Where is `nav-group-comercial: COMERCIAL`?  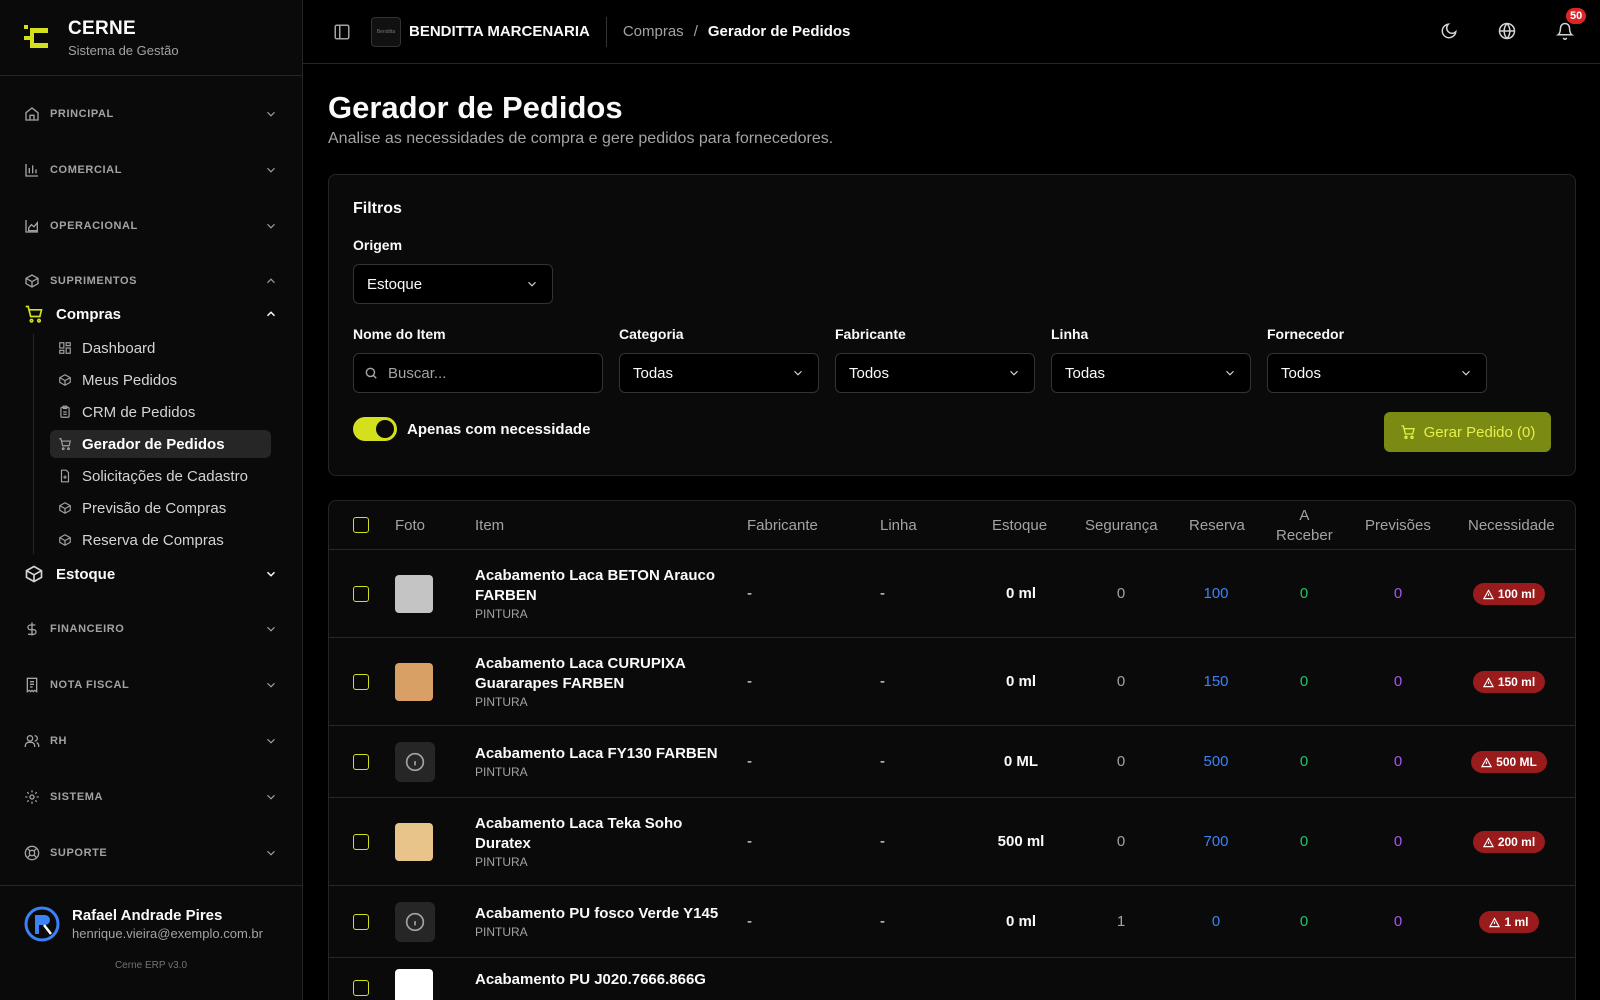 nav-group-comercial: COMERCIAL is located at coordinates (151, 170).